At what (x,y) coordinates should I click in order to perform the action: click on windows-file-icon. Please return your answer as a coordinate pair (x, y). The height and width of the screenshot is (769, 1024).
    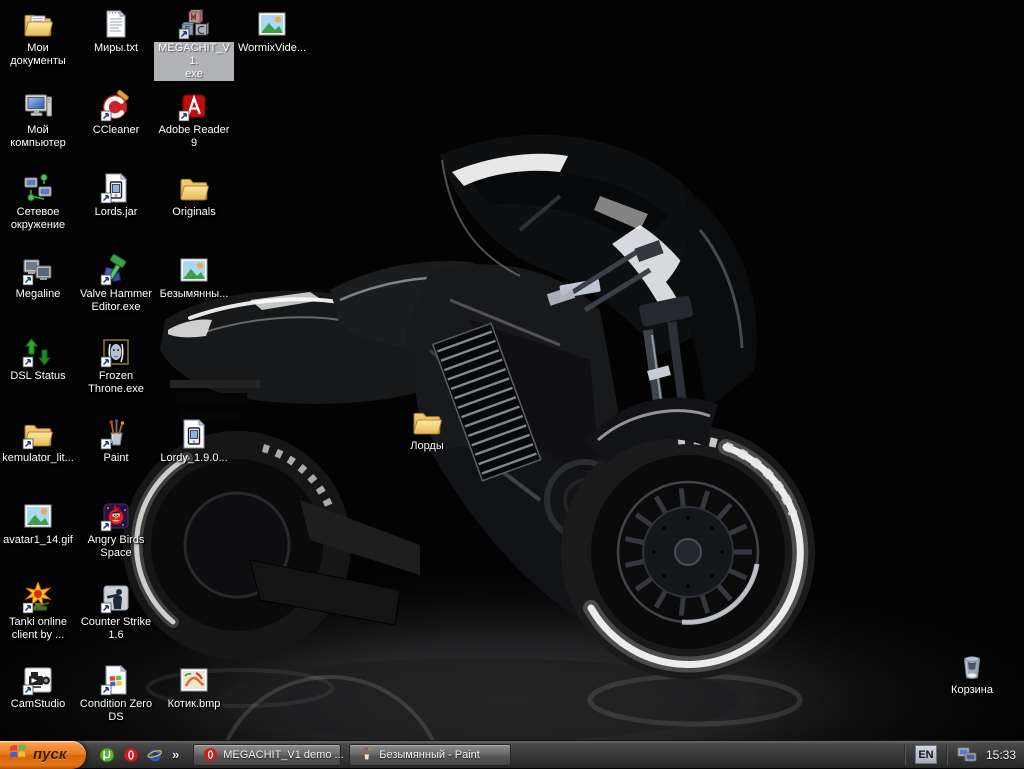
    Looking at the image, I should click on (116, 680).